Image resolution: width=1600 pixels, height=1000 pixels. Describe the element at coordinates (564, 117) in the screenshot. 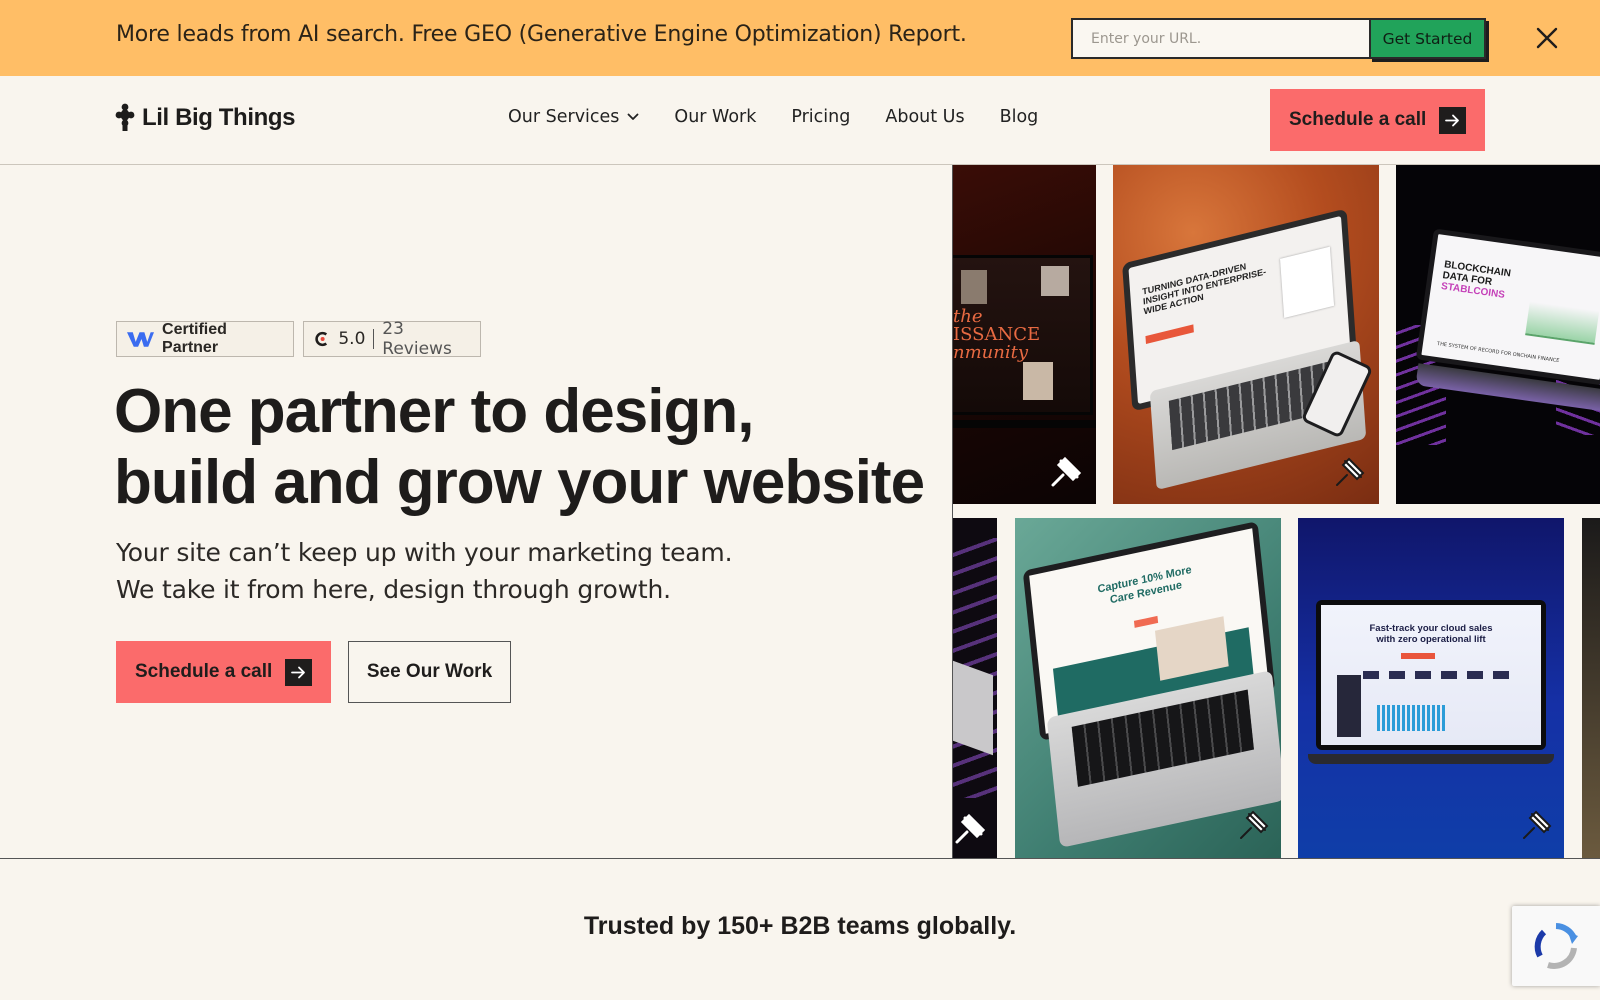

I see `nav-item-label: Our Services` at that location.